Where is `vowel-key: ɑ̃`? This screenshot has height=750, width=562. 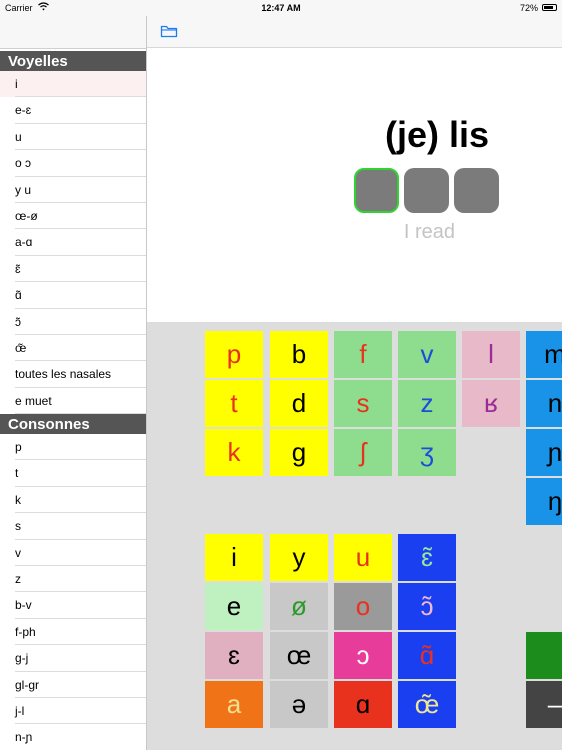 vowel-key: ɑ̃ is located at coordinates (427, 655).